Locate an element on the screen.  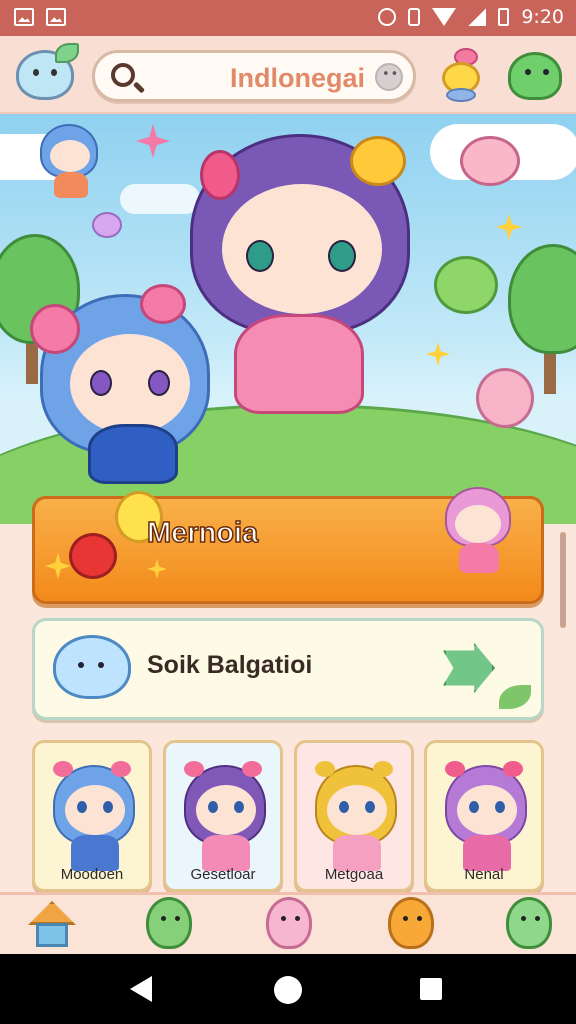
alarm-icon is located at coordinates (387, 17).